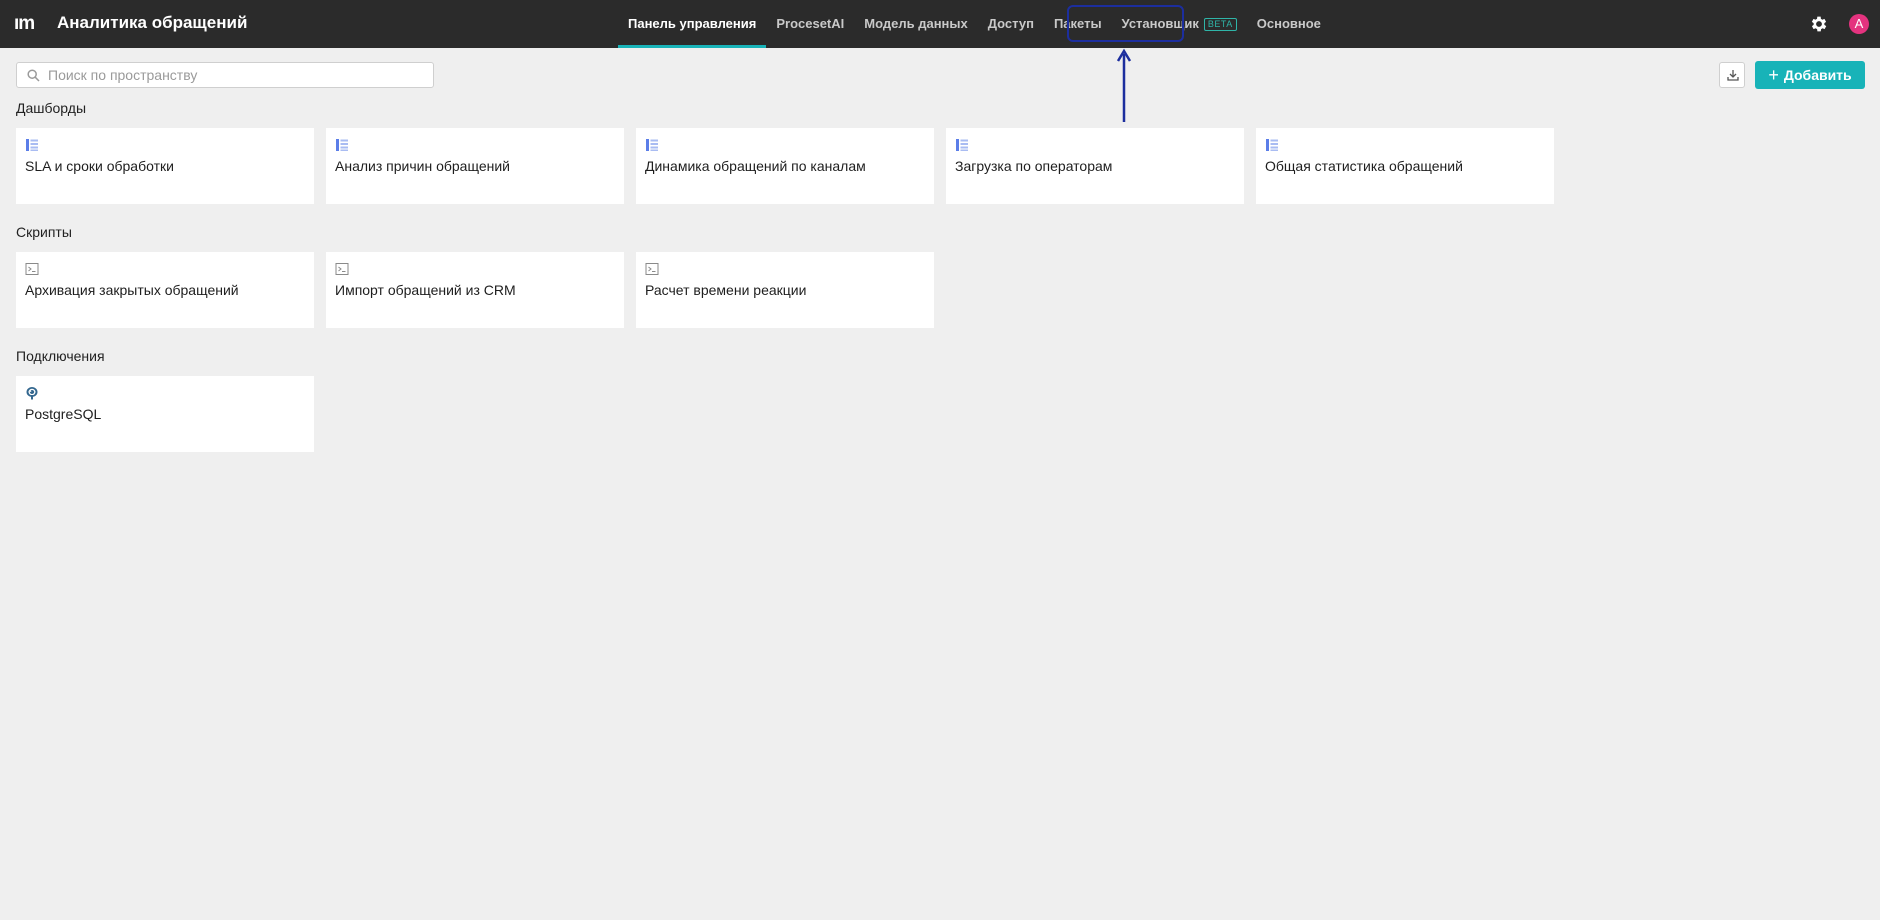  What do you see at coordinates (1364, 166) in the screenshot?
I see `card-label: Общая статистика обращений` at bounding box center [1364, 166].